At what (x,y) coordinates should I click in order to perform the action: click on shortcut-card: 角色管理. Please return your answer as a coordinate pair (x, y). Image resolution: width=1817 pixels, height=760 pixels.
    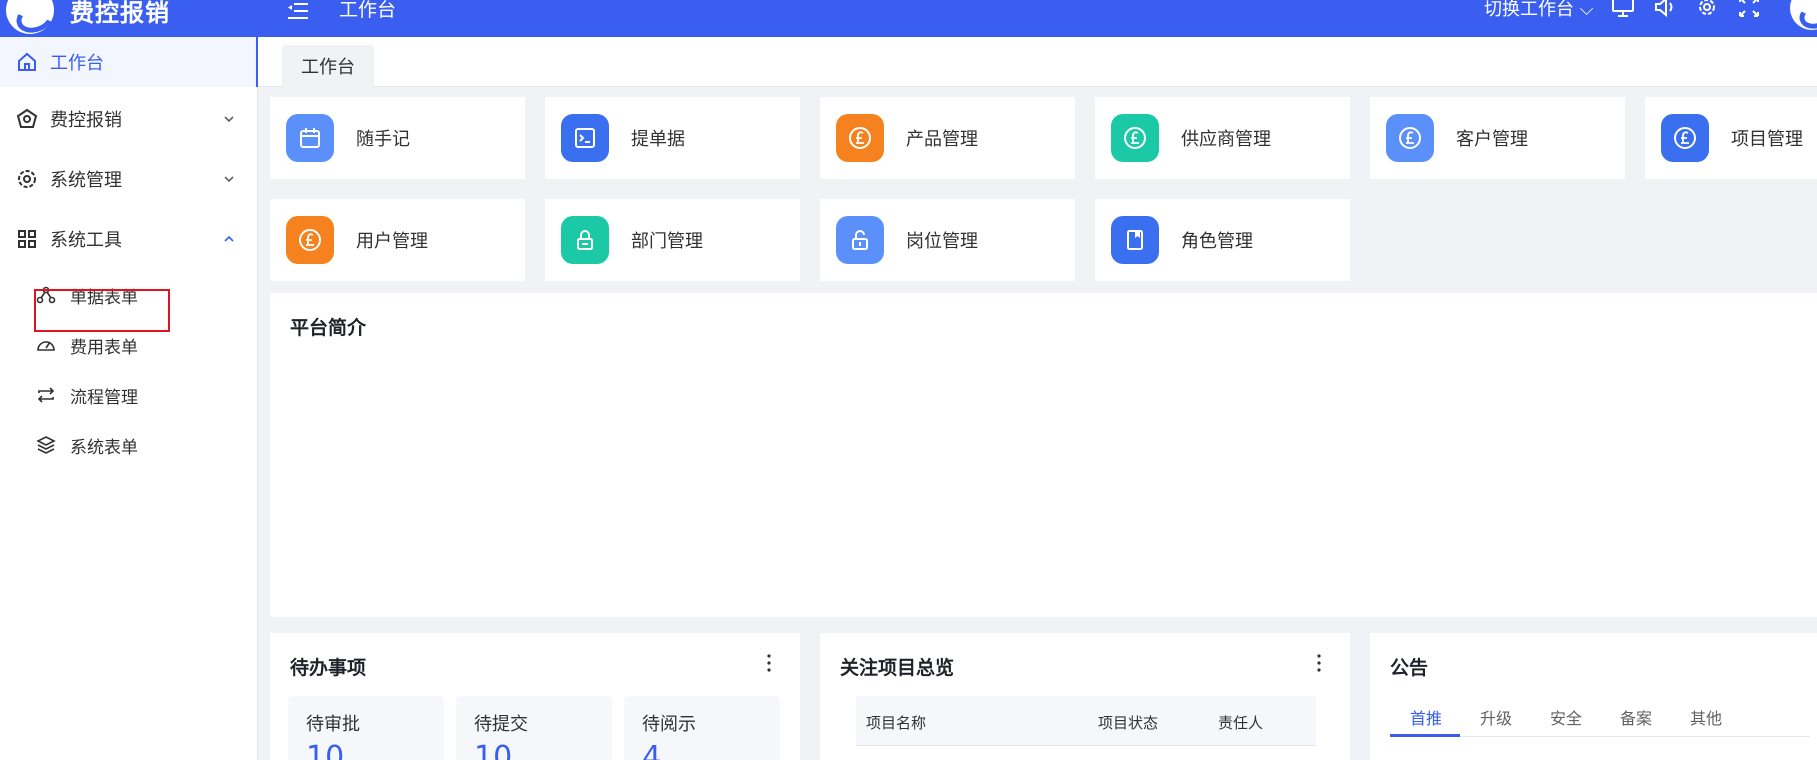
    Looking at the image, I should click on (1222, 240).